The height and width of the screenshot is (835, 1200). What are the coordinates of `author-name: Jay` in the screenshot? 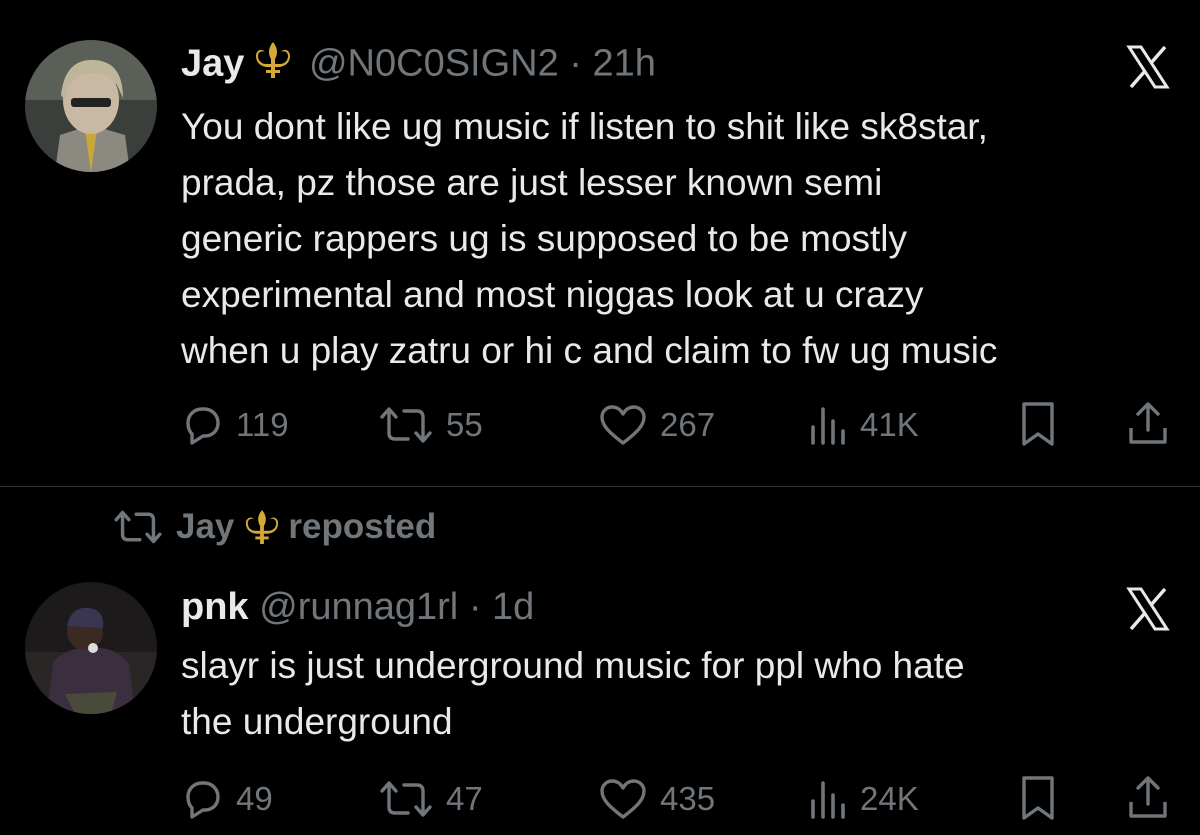 It's located at (212, 64).